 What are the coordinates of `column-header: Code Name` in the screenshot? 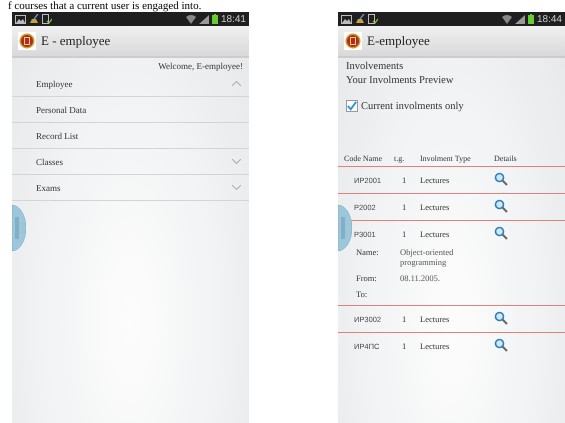 It's located at (363, 158).